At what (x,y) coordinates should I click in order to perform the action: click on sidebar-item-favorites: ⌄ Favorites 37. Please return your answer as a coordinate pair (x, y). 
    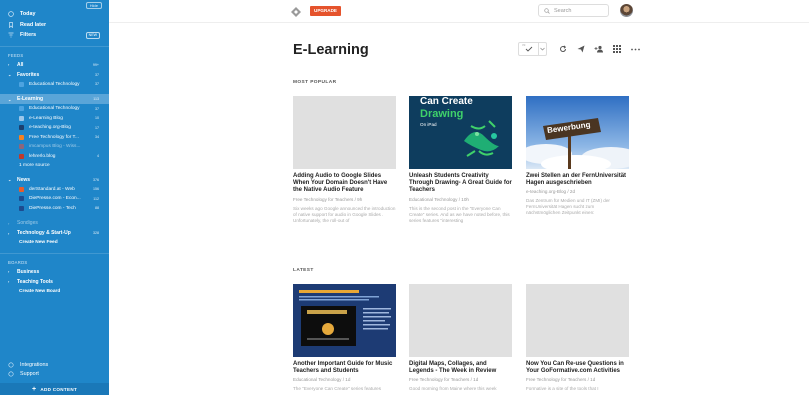
    Looking at the image, I should click on (54, 75).